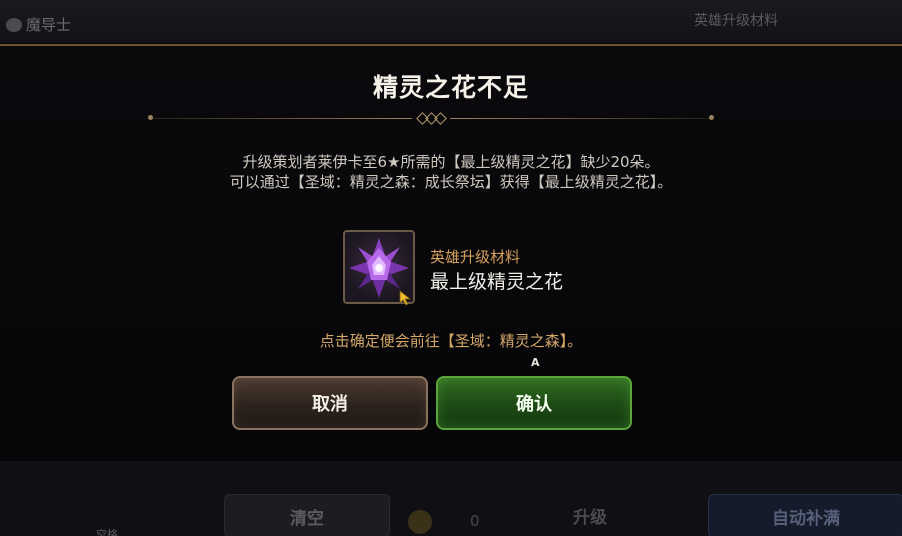 The width and height of the screenshot is (902, 536). What do you see at coordinates (535, 362) in the screenshot?
I see `confirm-key-hint: A` at bounding box center [535, 362].